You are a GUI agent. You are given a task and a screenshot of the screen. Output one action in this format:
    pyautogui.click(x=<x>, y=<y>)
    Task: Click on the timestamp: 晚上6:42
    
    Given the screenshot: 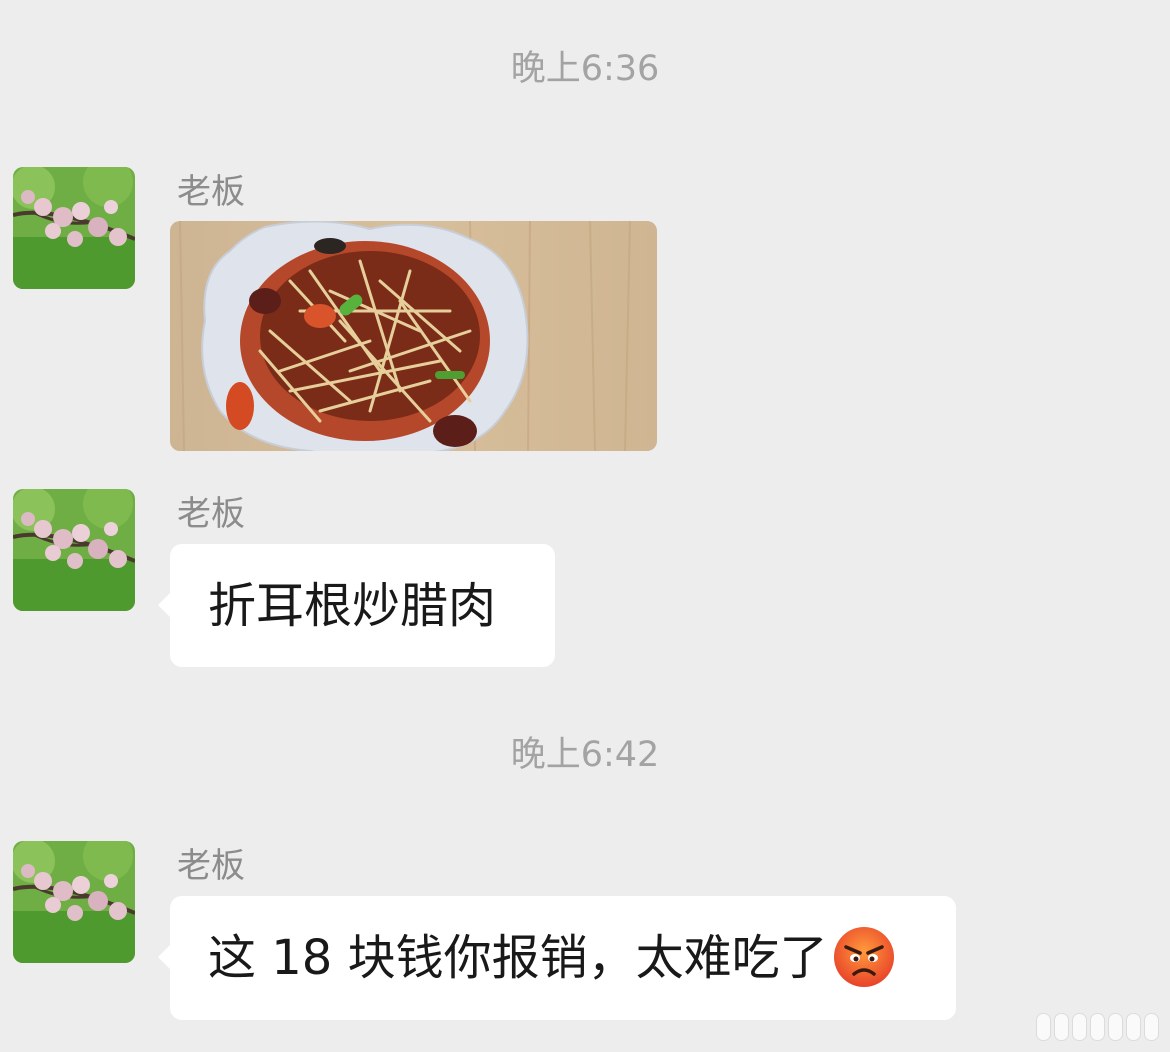 What is the action you would take?
    pyautogui.click(x=585, y=755)
    